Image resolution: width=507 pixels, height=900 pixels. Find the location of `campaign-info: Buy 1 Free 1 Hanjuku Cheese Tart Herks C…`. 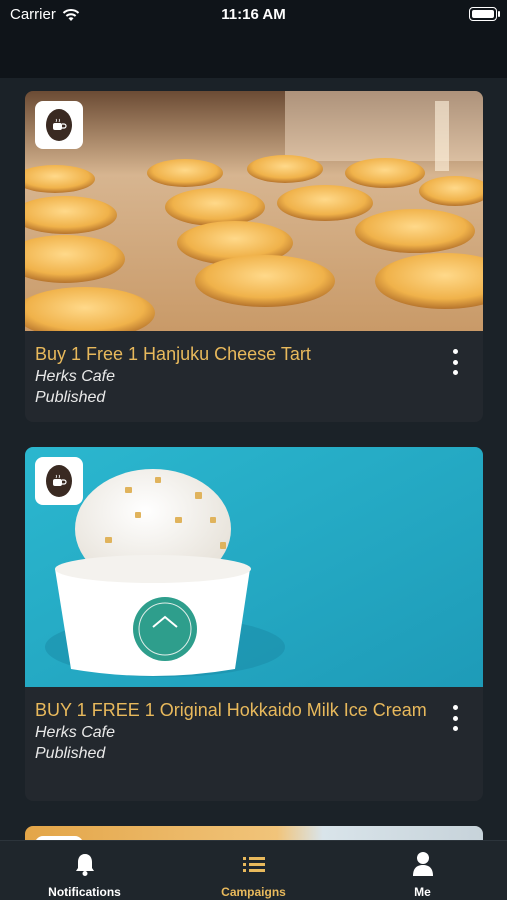

campaign-info: Buy 1 Free 1 Hanjuku Cheese Tart Herks C… is located at coordinates (254, 369).